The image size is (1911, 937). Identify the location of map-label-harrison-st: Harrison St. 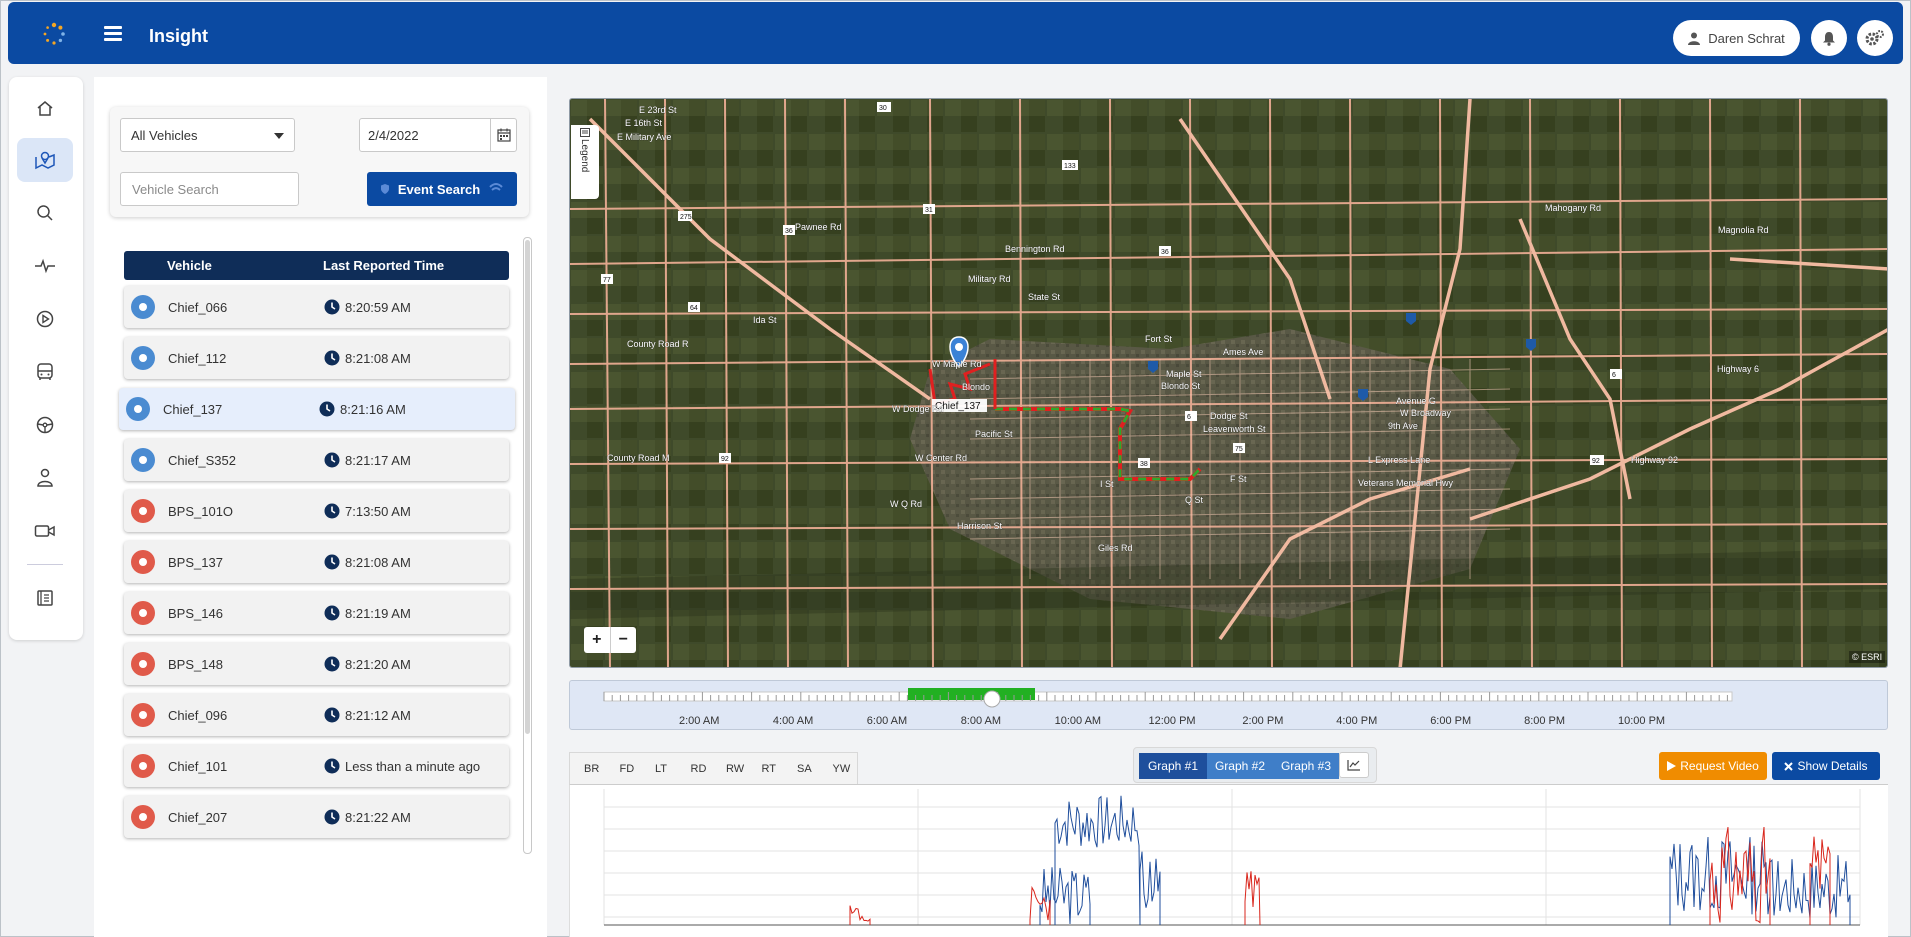
(980, 526).